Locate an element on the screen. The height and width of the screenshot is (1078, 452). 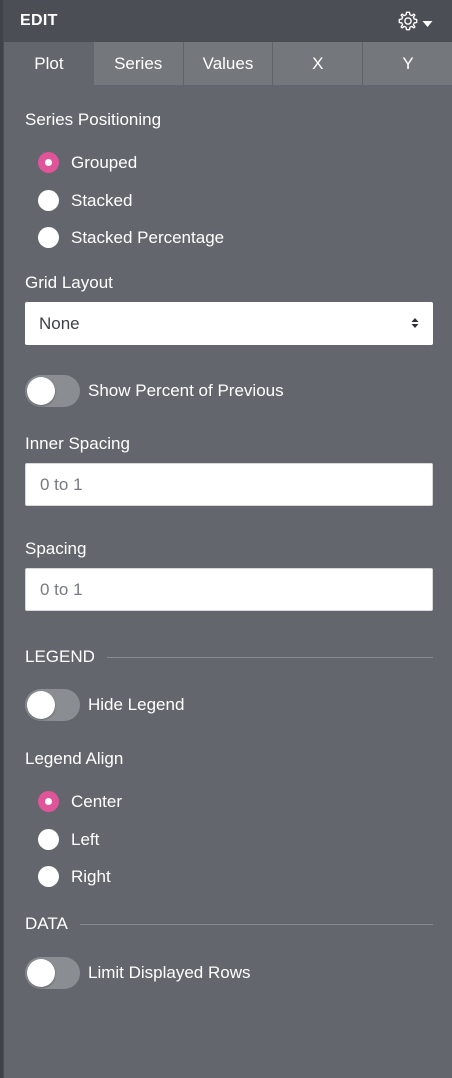
limit-rows-toggle-row: Limit Displayed Rows is located at coordinates (138, 973).